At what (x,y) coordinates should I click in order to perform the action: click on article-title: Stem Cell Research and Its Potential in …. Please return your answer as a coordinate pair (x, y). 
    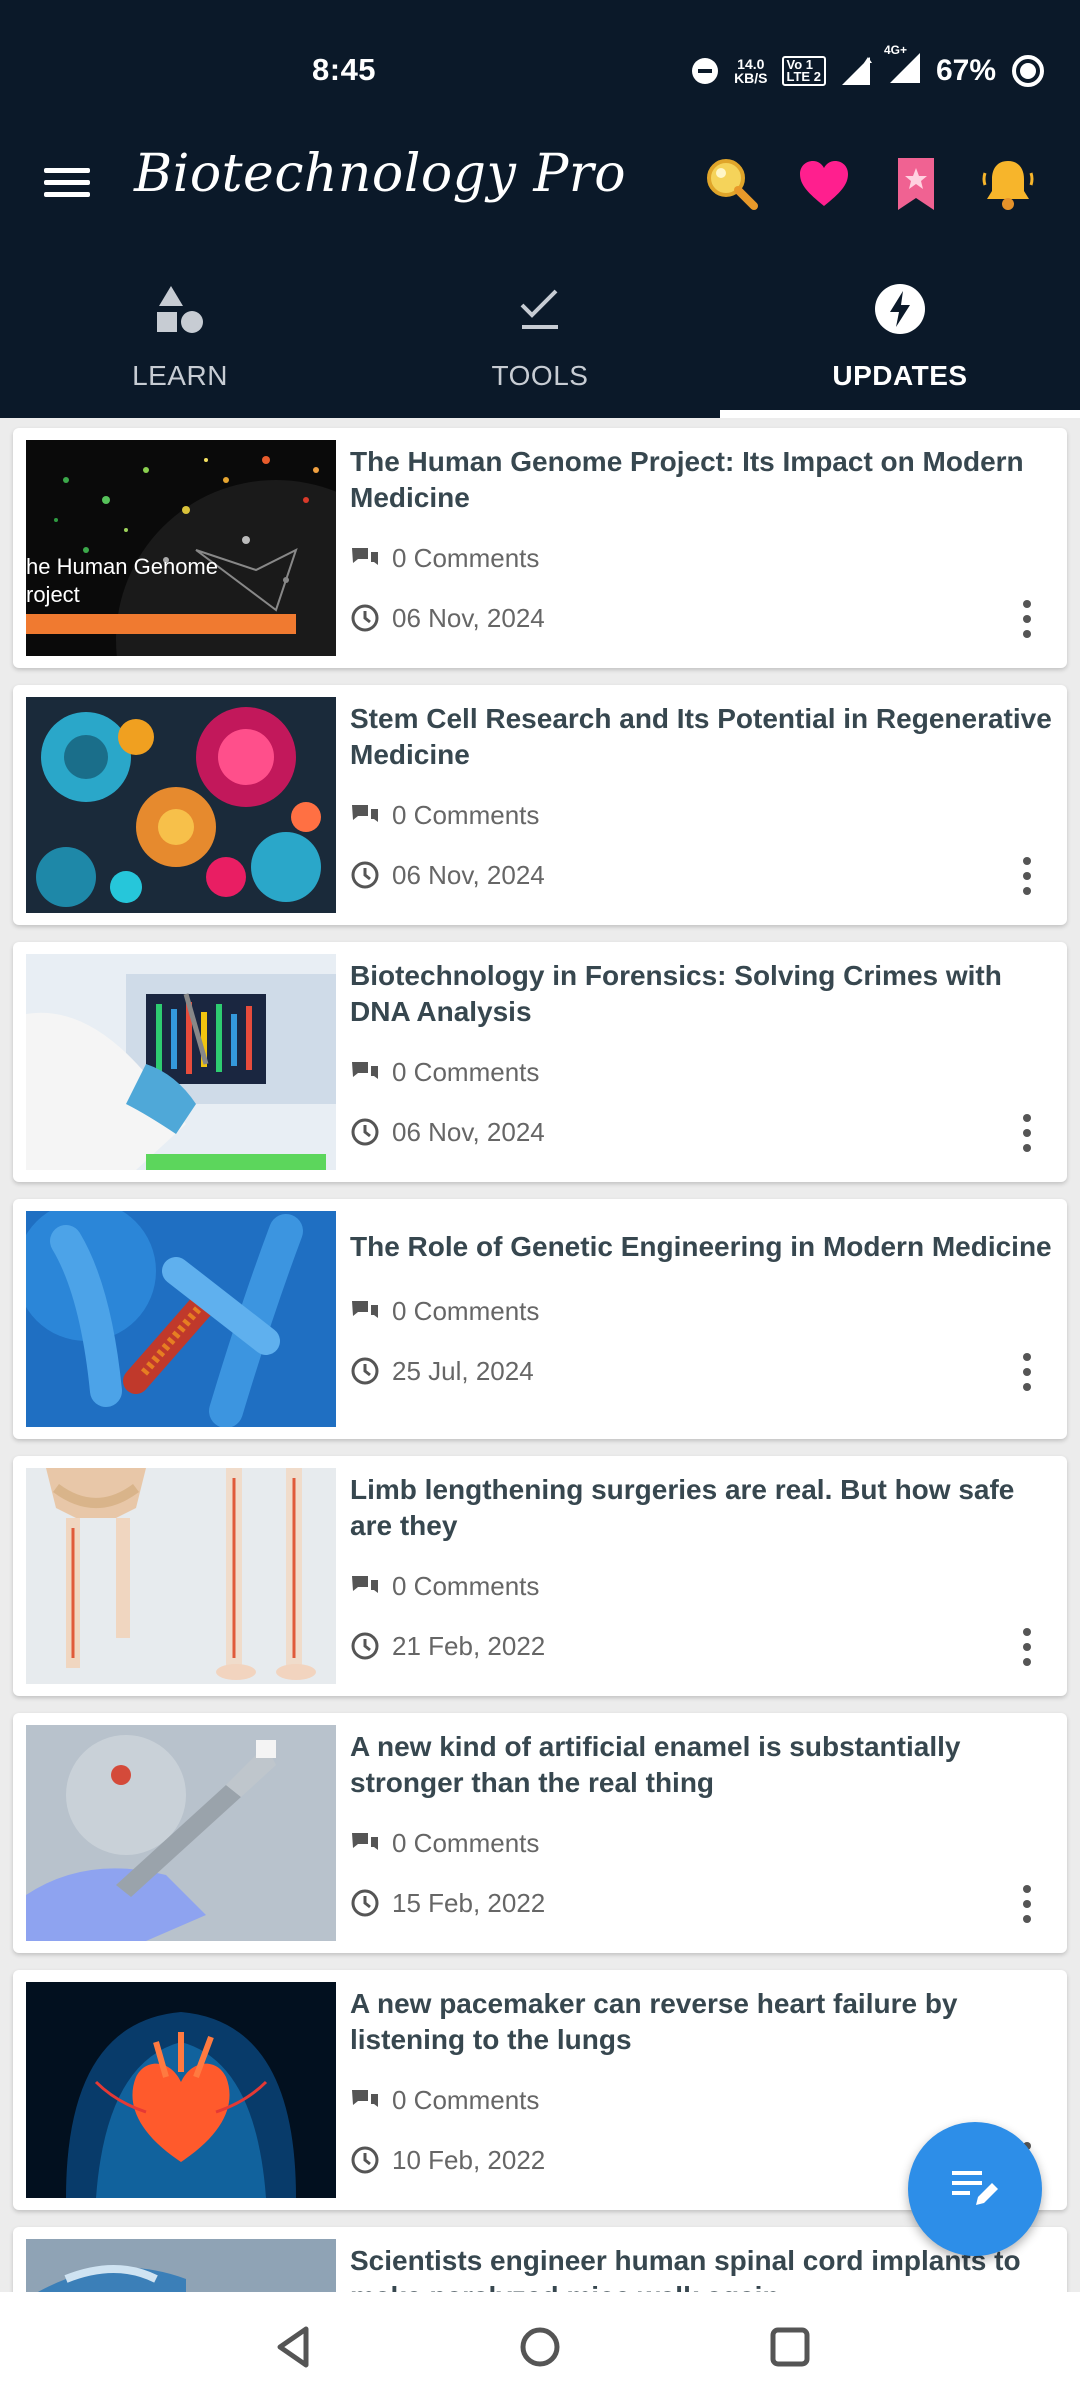
    Looking at the image, I should click on (701, 736).